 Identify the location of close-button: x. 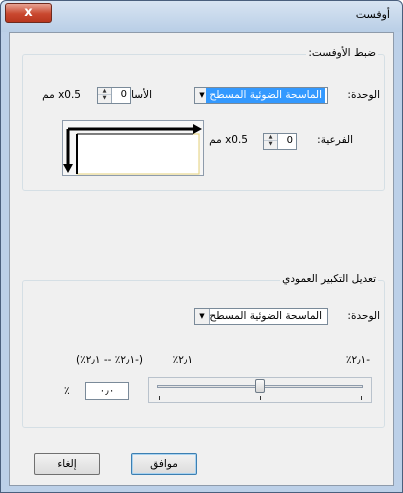
(28, 13).